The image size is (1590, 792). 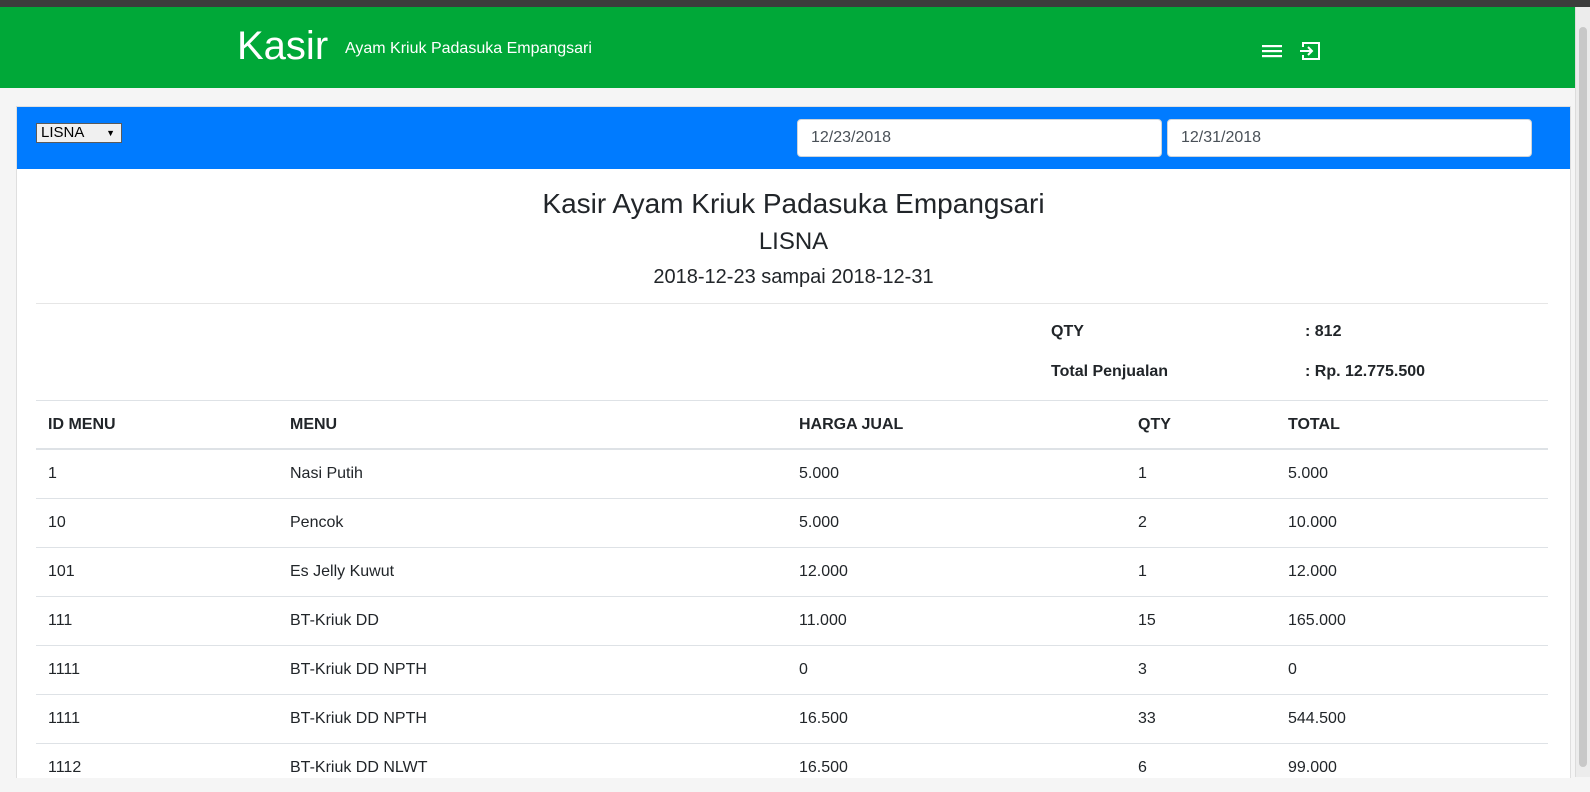 I want to click on cashier-select-value: LISNA, so click(x=62, y=132).